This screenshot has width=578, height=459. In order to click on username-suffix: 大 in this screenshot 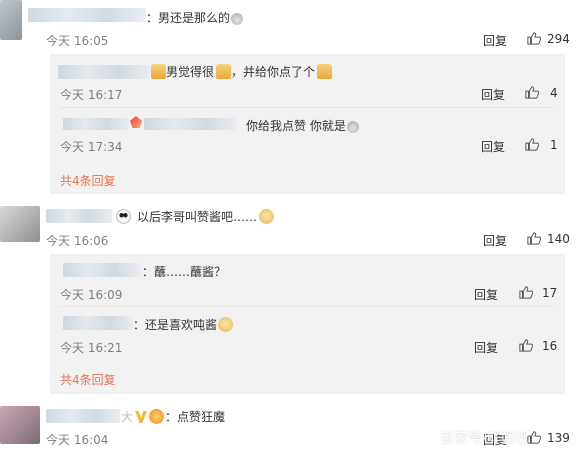, I will do `click(127, 417)`.